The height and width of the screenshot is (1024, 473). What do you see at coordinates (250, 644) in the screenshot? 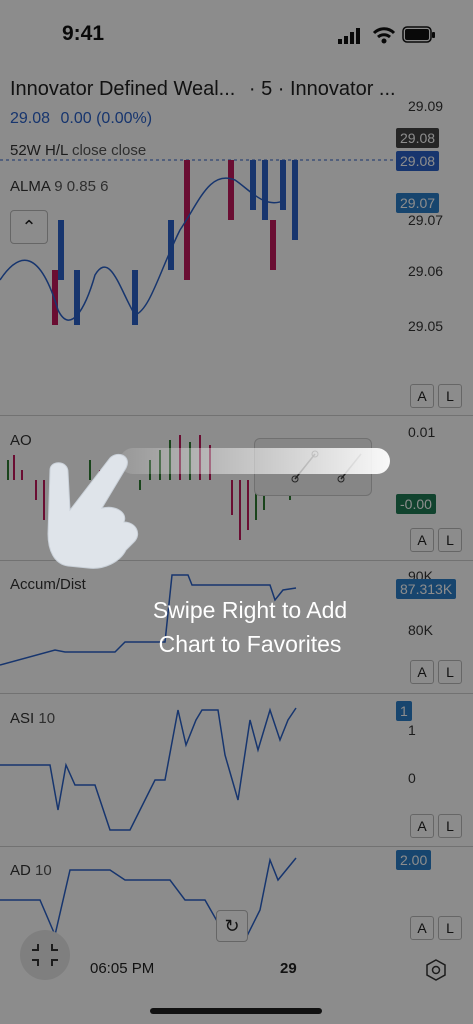
I see `tutorial-line-2: Chart to Favorites` at bounding box center [250, 644].